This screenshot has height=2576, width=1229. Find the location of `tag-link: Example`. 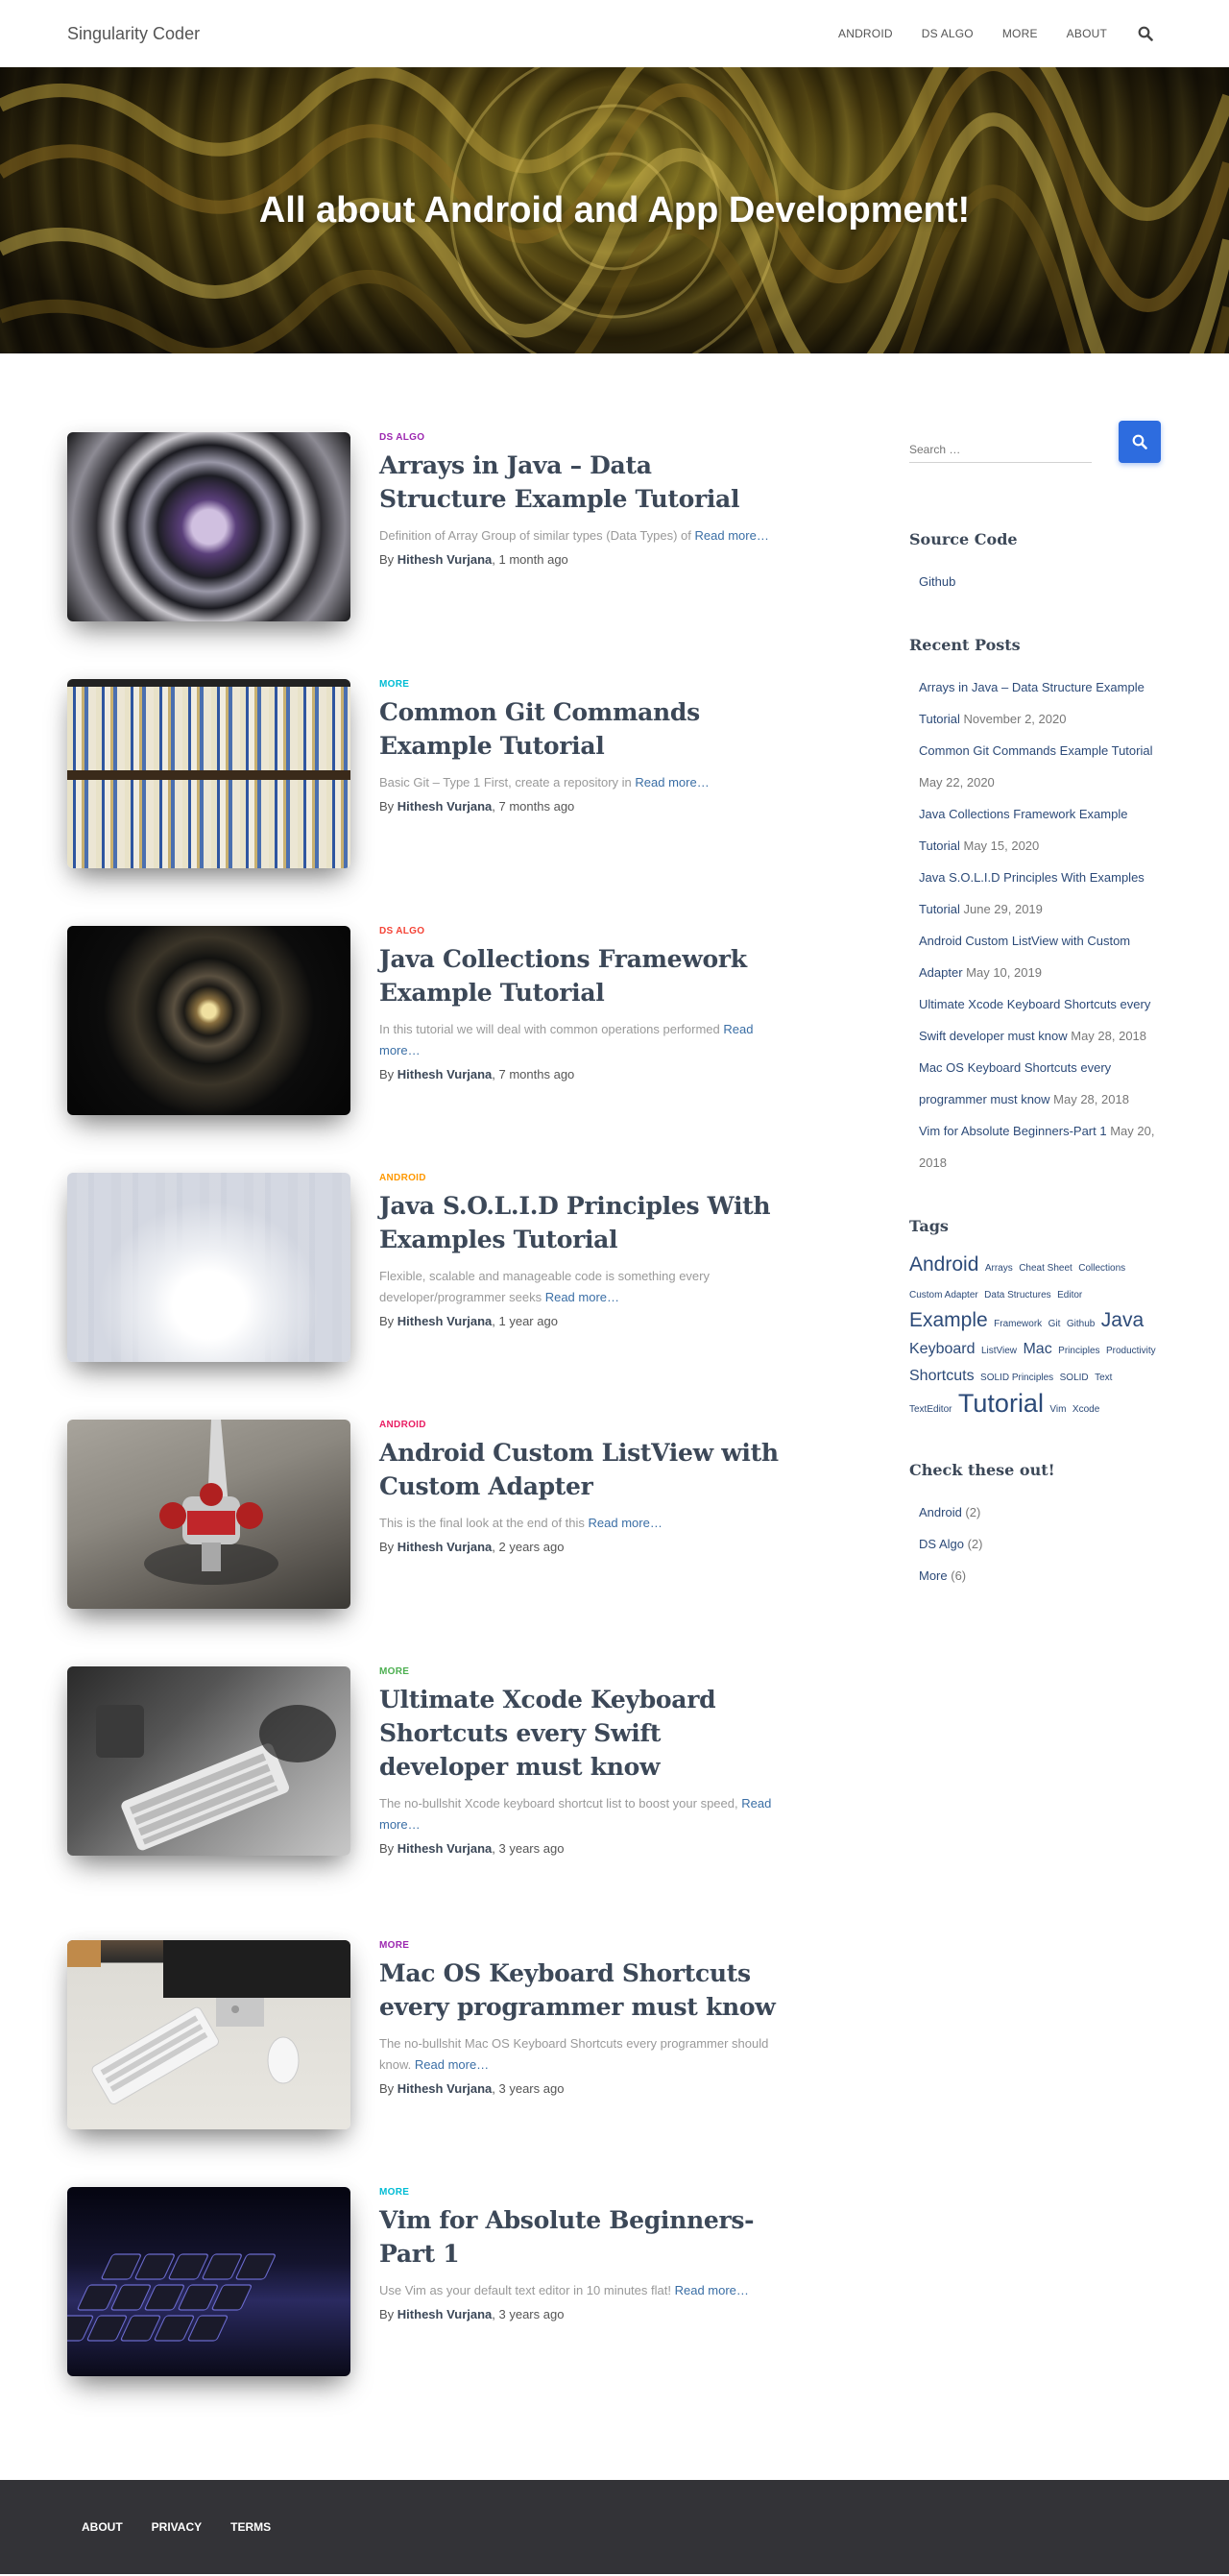

tag-link: Example is located at coordinates (949, 1320).